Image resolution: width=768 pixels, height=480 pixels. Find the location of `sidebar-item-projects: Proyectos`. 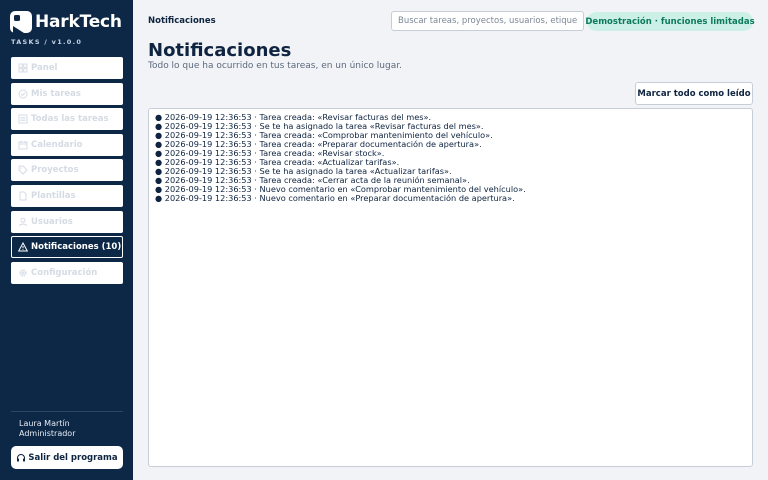

sidebar-item-projects: Proyectos is located at coordinates (67, 170).